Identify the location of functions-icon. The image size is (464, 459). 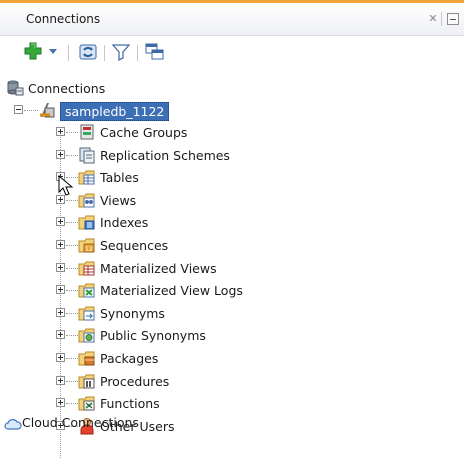
(86, 403).